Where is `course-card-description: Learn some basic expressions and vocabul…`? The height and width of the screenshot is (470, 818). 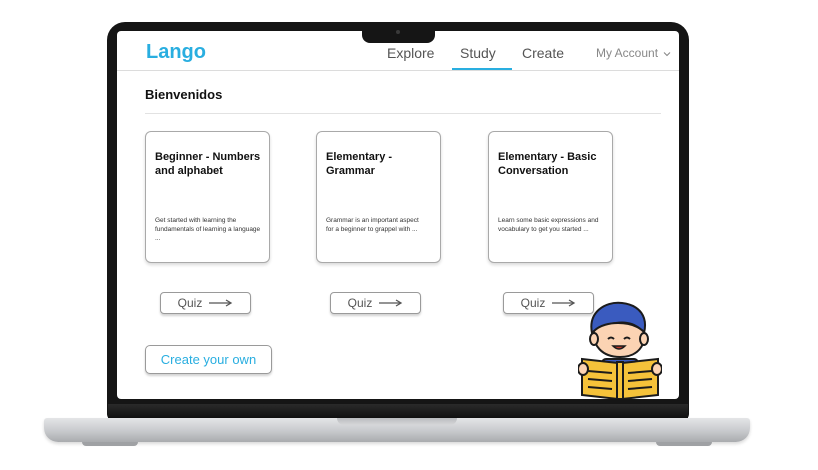
course-card-description: Learn some basic expressions and vocabul… is located at coordinates (548, 225).